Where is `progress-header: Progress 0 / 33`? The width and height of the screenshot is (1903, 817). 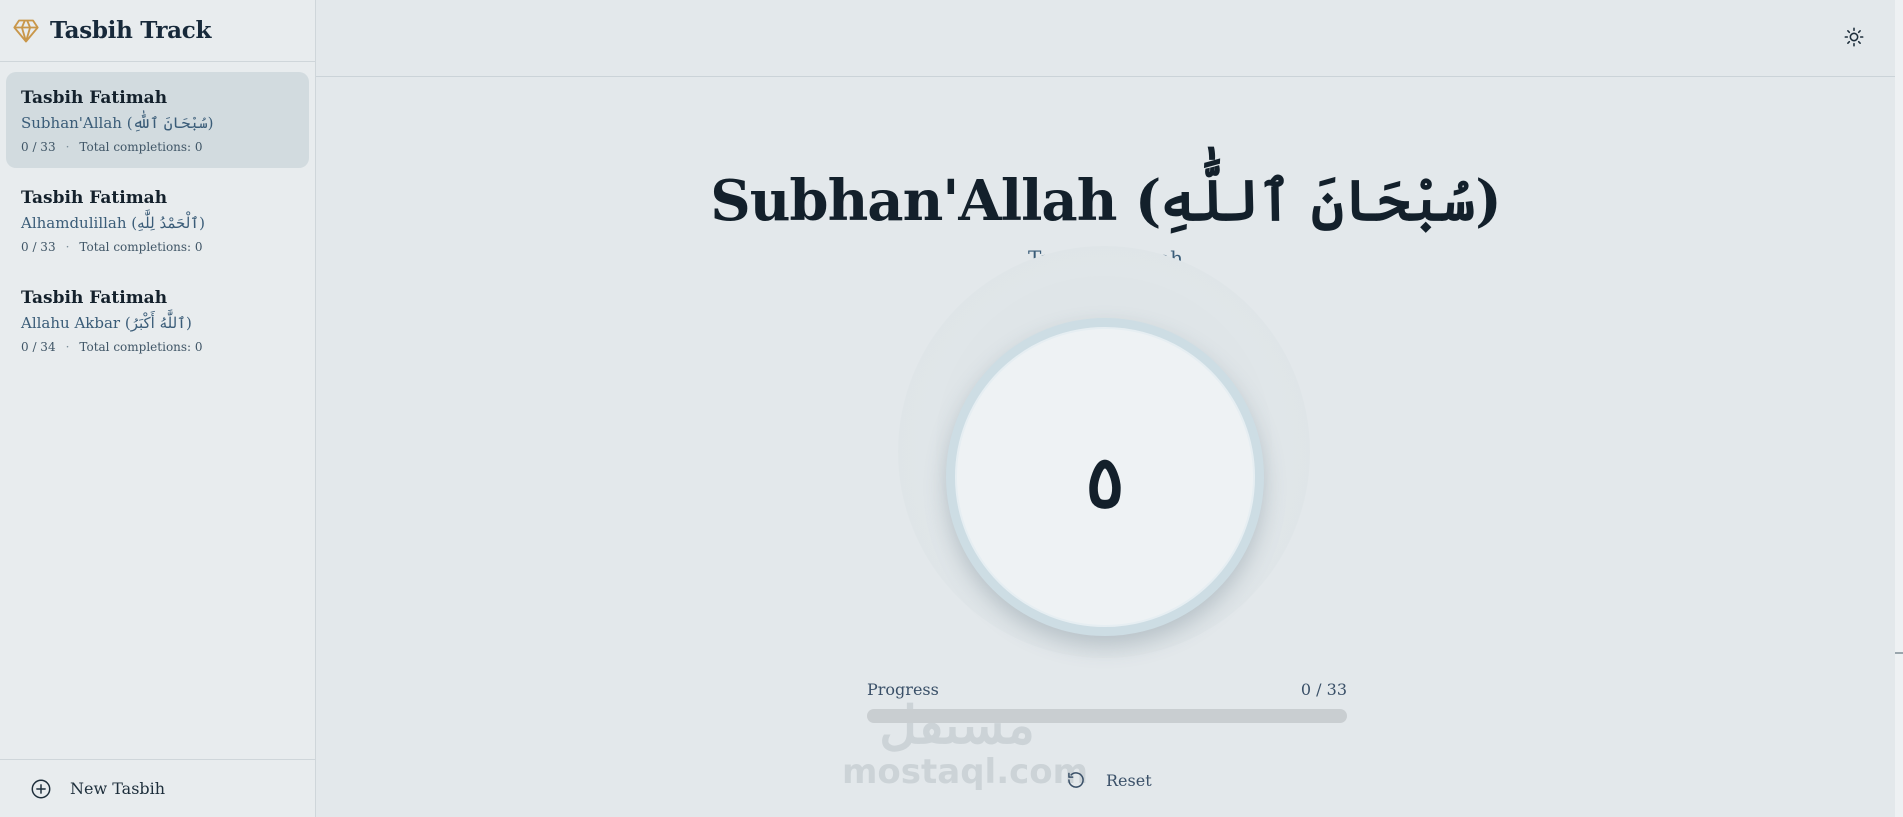 progress-header: Progress 0 / 33 is located at coordinates (1107, 689).